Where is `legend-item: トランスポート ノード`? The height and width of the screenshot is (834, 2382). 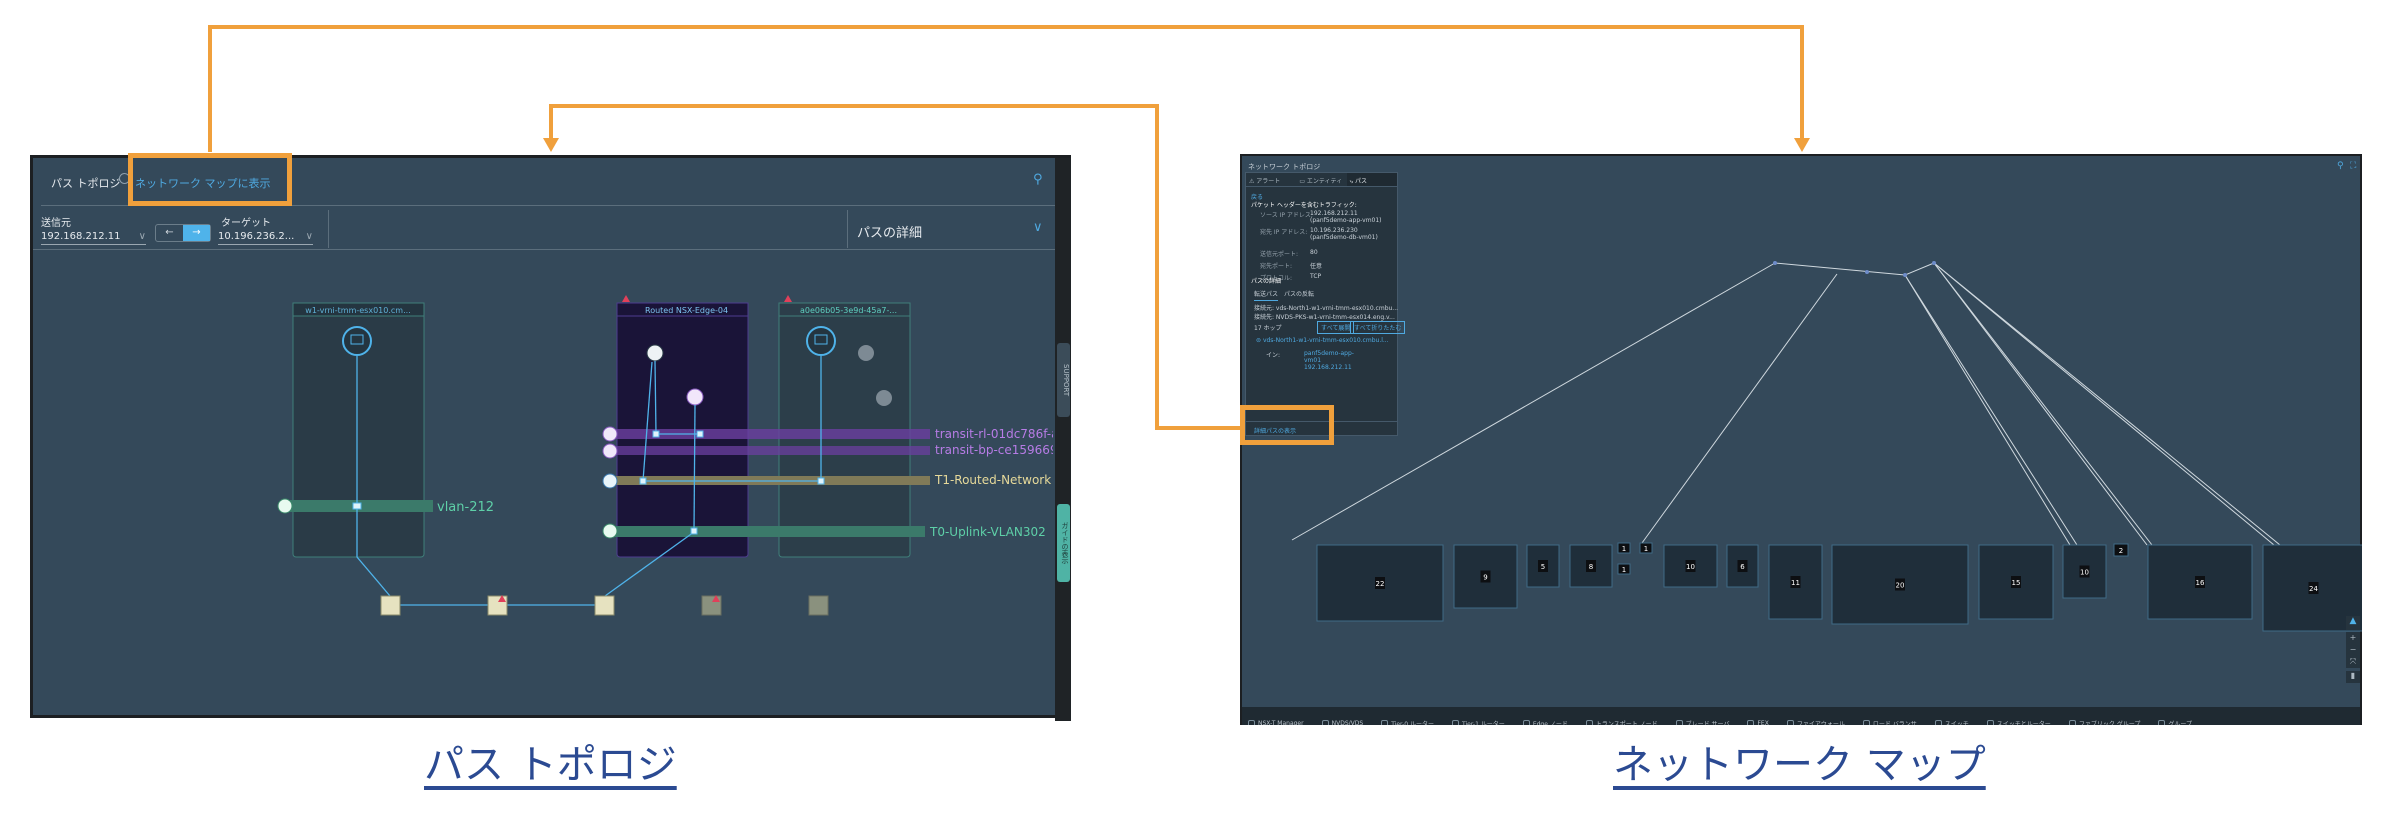
legend-item: トランスポート ノード is located at coordinates (1621, 722).